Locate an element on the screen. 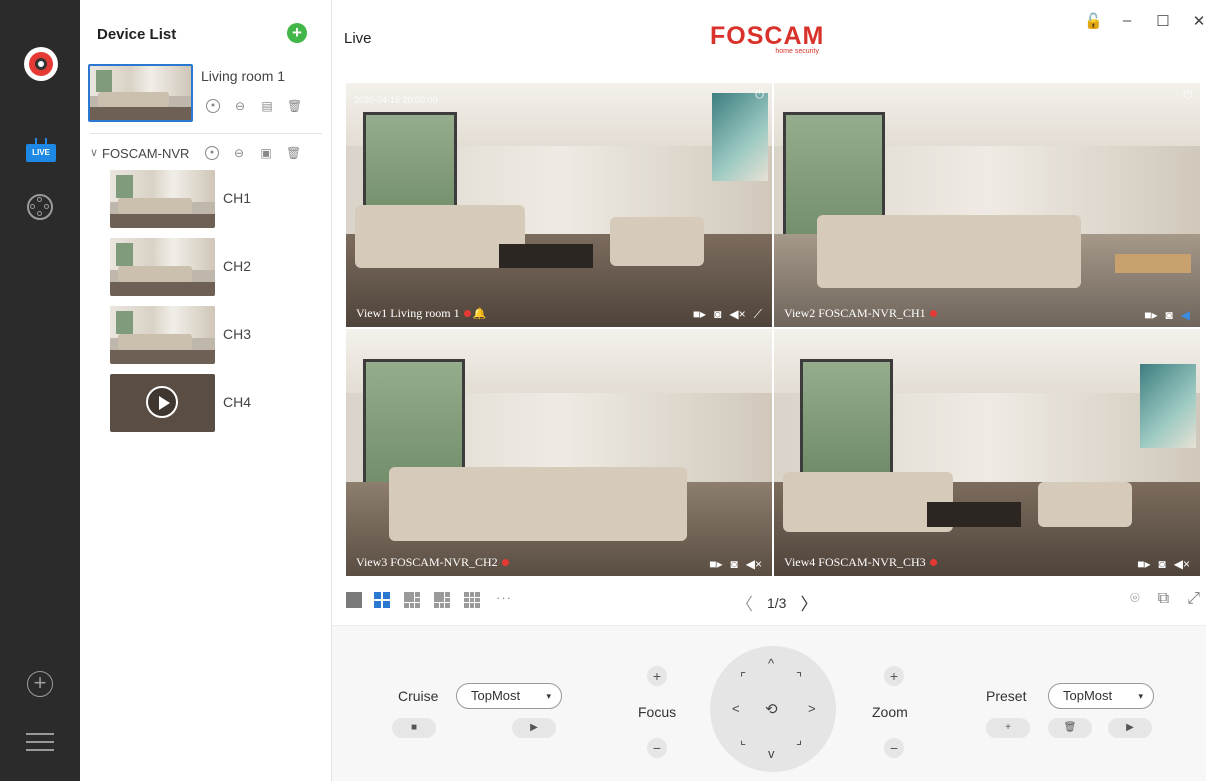 This screenshot has height=781, width=1206. channel-item-ch2: CH2 is located at coordinates (210, 267).